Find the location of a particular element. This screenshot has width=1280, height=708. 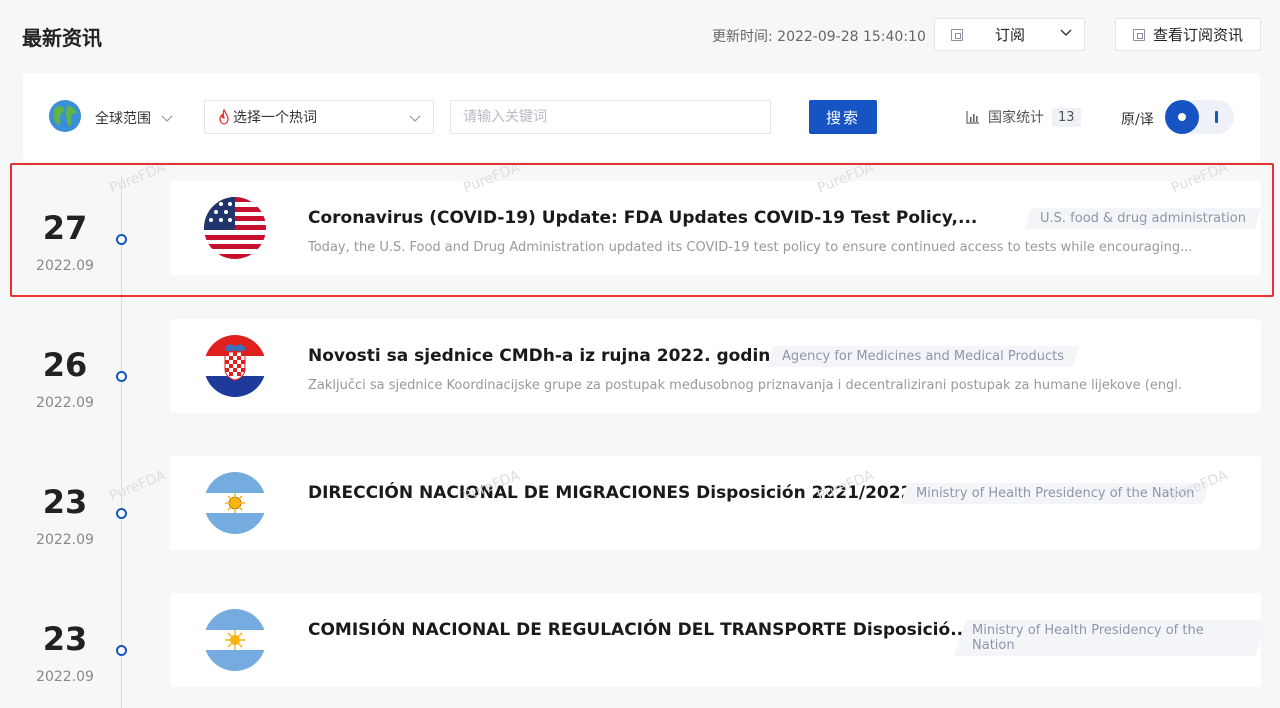

filter-toolbar: 全球范围 选择一个热词 搜索 国家统计 13 原/译 is located at coordinates (641, 117).